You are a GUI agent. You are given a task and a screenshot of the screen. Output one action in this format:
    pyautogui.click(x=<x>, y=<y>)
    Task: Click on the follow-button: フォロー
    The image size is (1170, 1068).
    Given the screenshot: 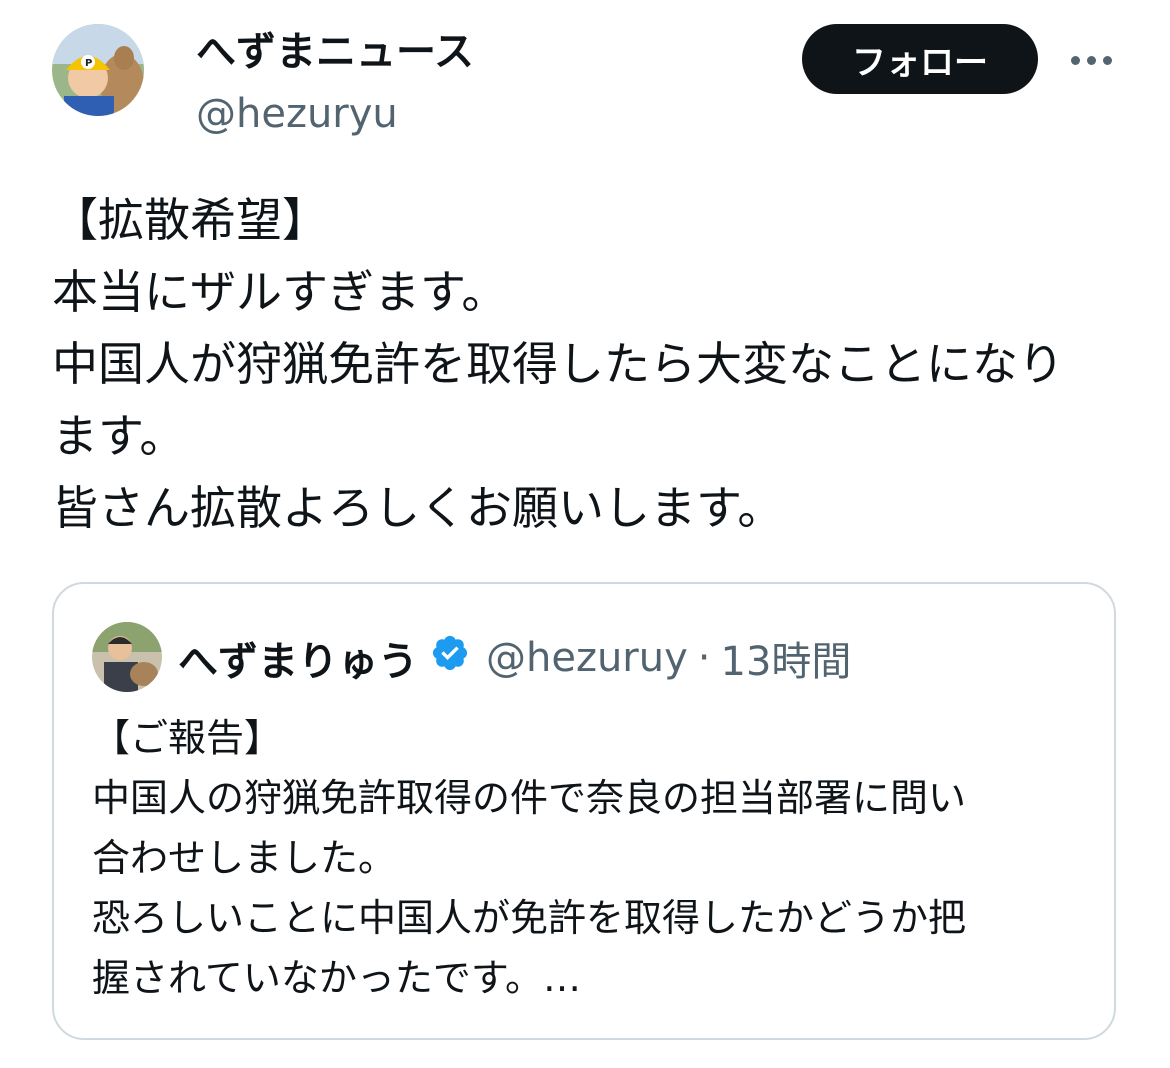 What is the action you would take?
    pyautogui.click(x=920, y=59)
    